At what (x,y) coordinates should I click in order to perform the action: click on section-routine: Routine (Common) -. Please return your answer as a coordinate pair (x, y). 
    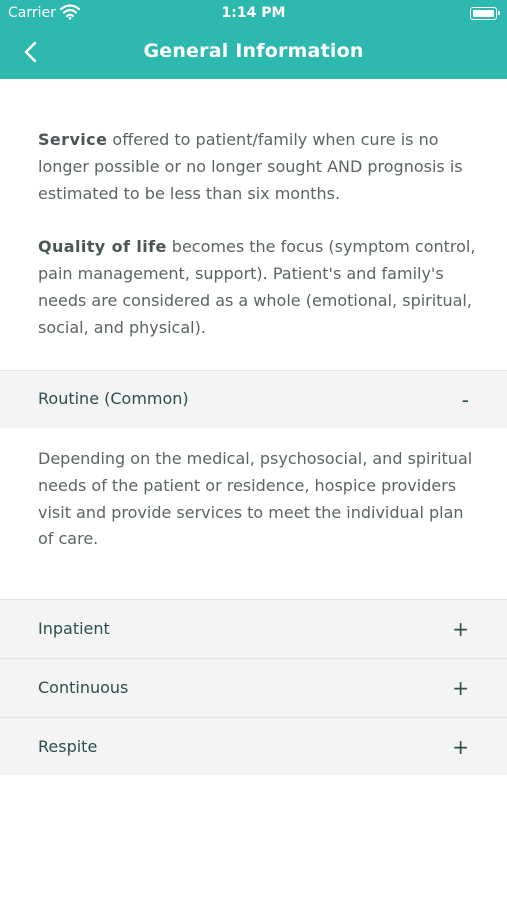
    Looking at the image, I should click on (253, 399).